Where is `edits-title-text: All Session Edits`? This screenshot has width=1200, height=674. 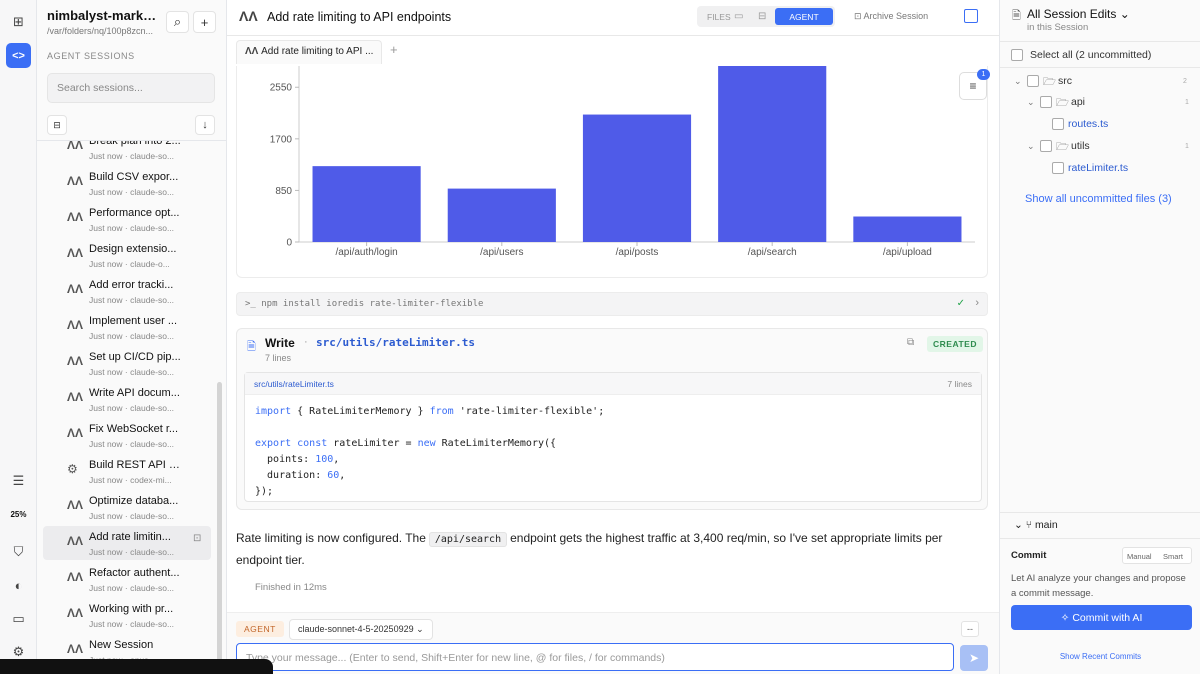
edits-title-text: All Session Edits is located at coordinates (1072, 14).